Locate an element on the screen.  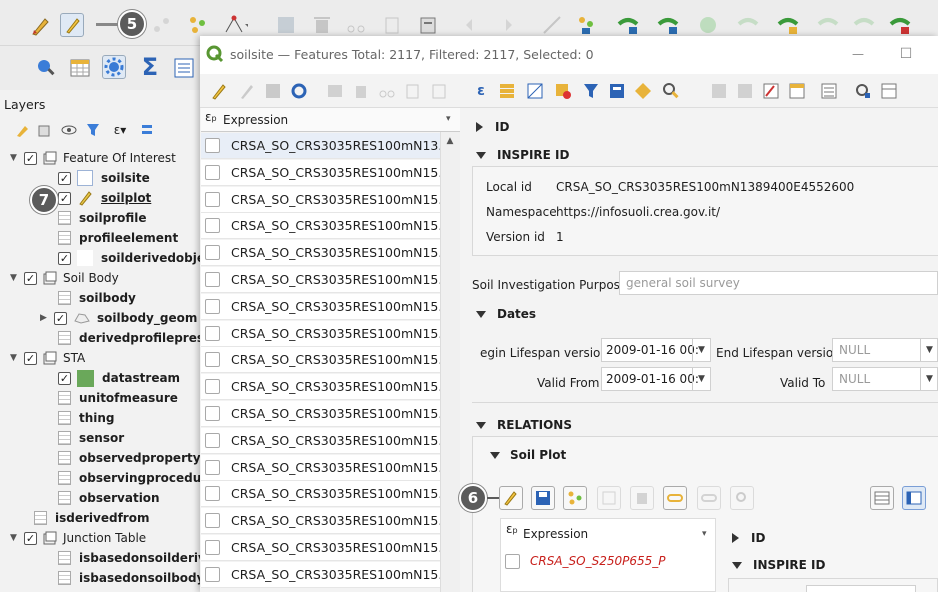
layer-tree-item: ▼ ✓ Soil Body is located at coordinates (64, 278).